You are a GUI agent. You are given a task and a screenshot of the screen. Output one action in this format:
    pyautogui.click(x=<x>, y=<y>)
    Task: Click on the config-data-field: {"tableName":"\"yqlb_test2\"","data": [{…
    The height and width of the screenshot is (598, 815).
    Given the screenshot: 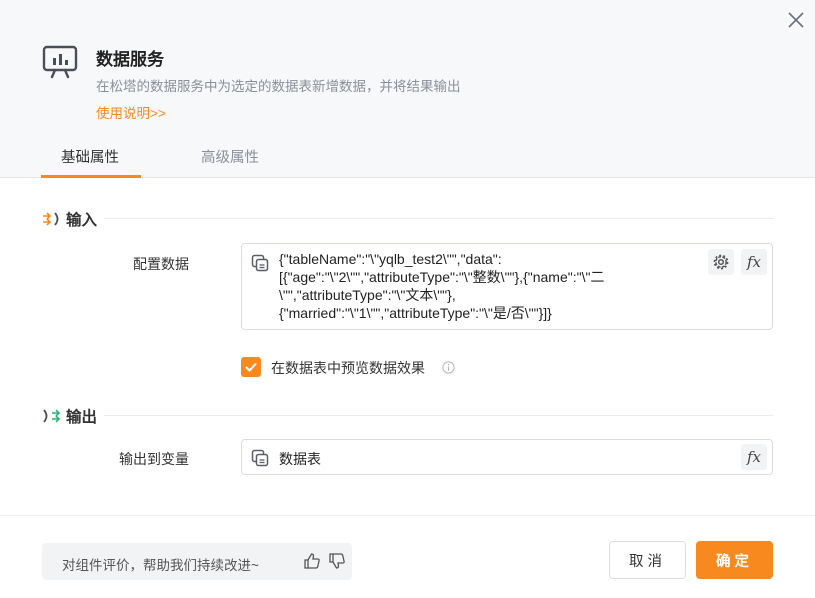 What is the action you would take?
    pyautogui.click(x=507, y=286)
    